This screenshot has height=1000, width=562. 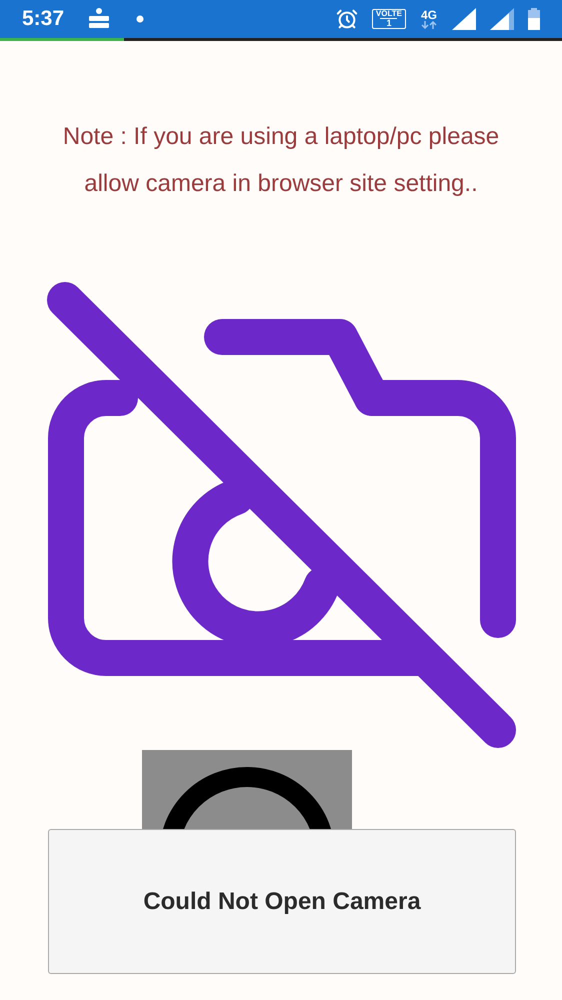 What do you see at coordinates (534, 19) in the screenshot?
I see `battery-icon` at bounding box center [534, 19].